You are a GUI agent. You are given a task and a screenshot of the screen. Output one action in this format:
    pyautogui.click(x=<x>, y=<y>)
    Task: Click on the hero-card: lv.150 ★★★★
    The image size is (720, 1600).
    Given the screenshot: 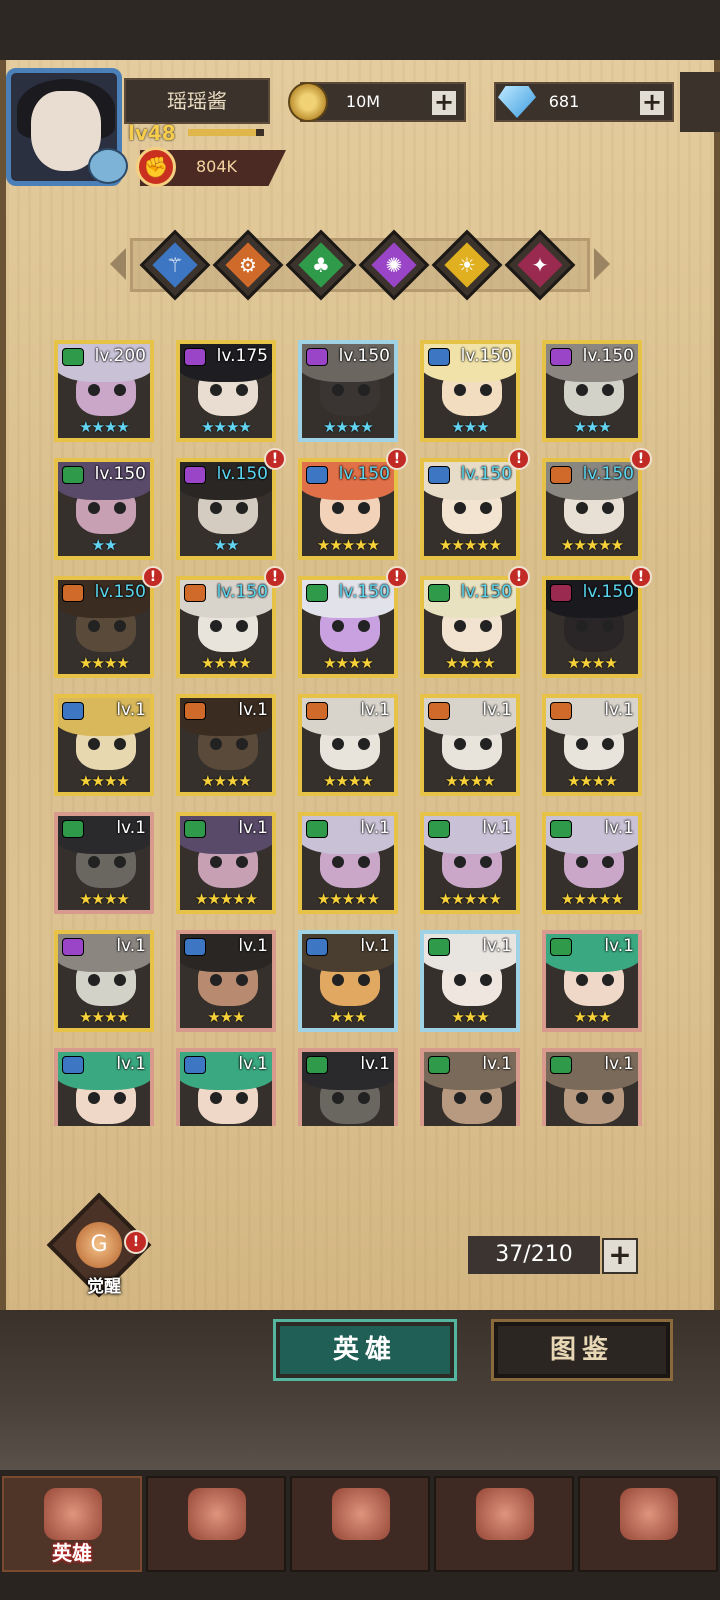 What is the action you would take?
    pyautogui.click(x=348, y=391)
    